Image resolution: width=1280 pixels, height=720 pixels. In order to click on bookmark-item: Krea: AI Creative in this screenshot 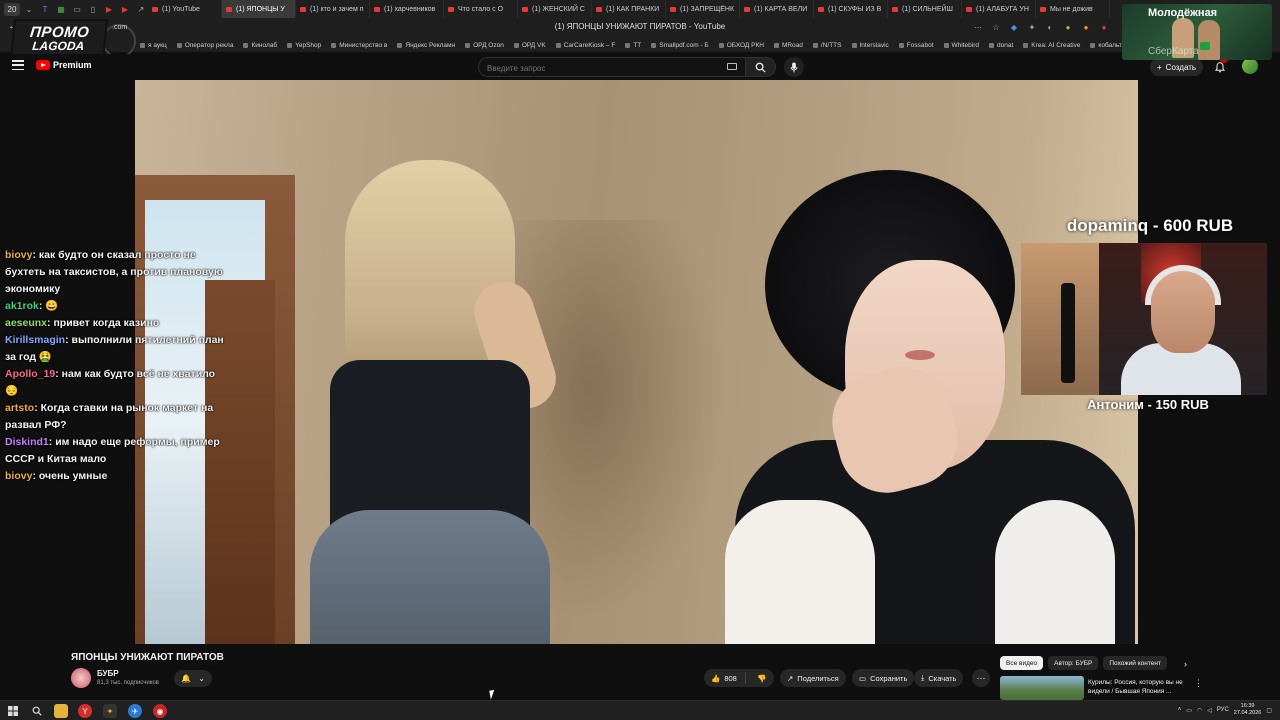, I will do `click(1051, 45)`.